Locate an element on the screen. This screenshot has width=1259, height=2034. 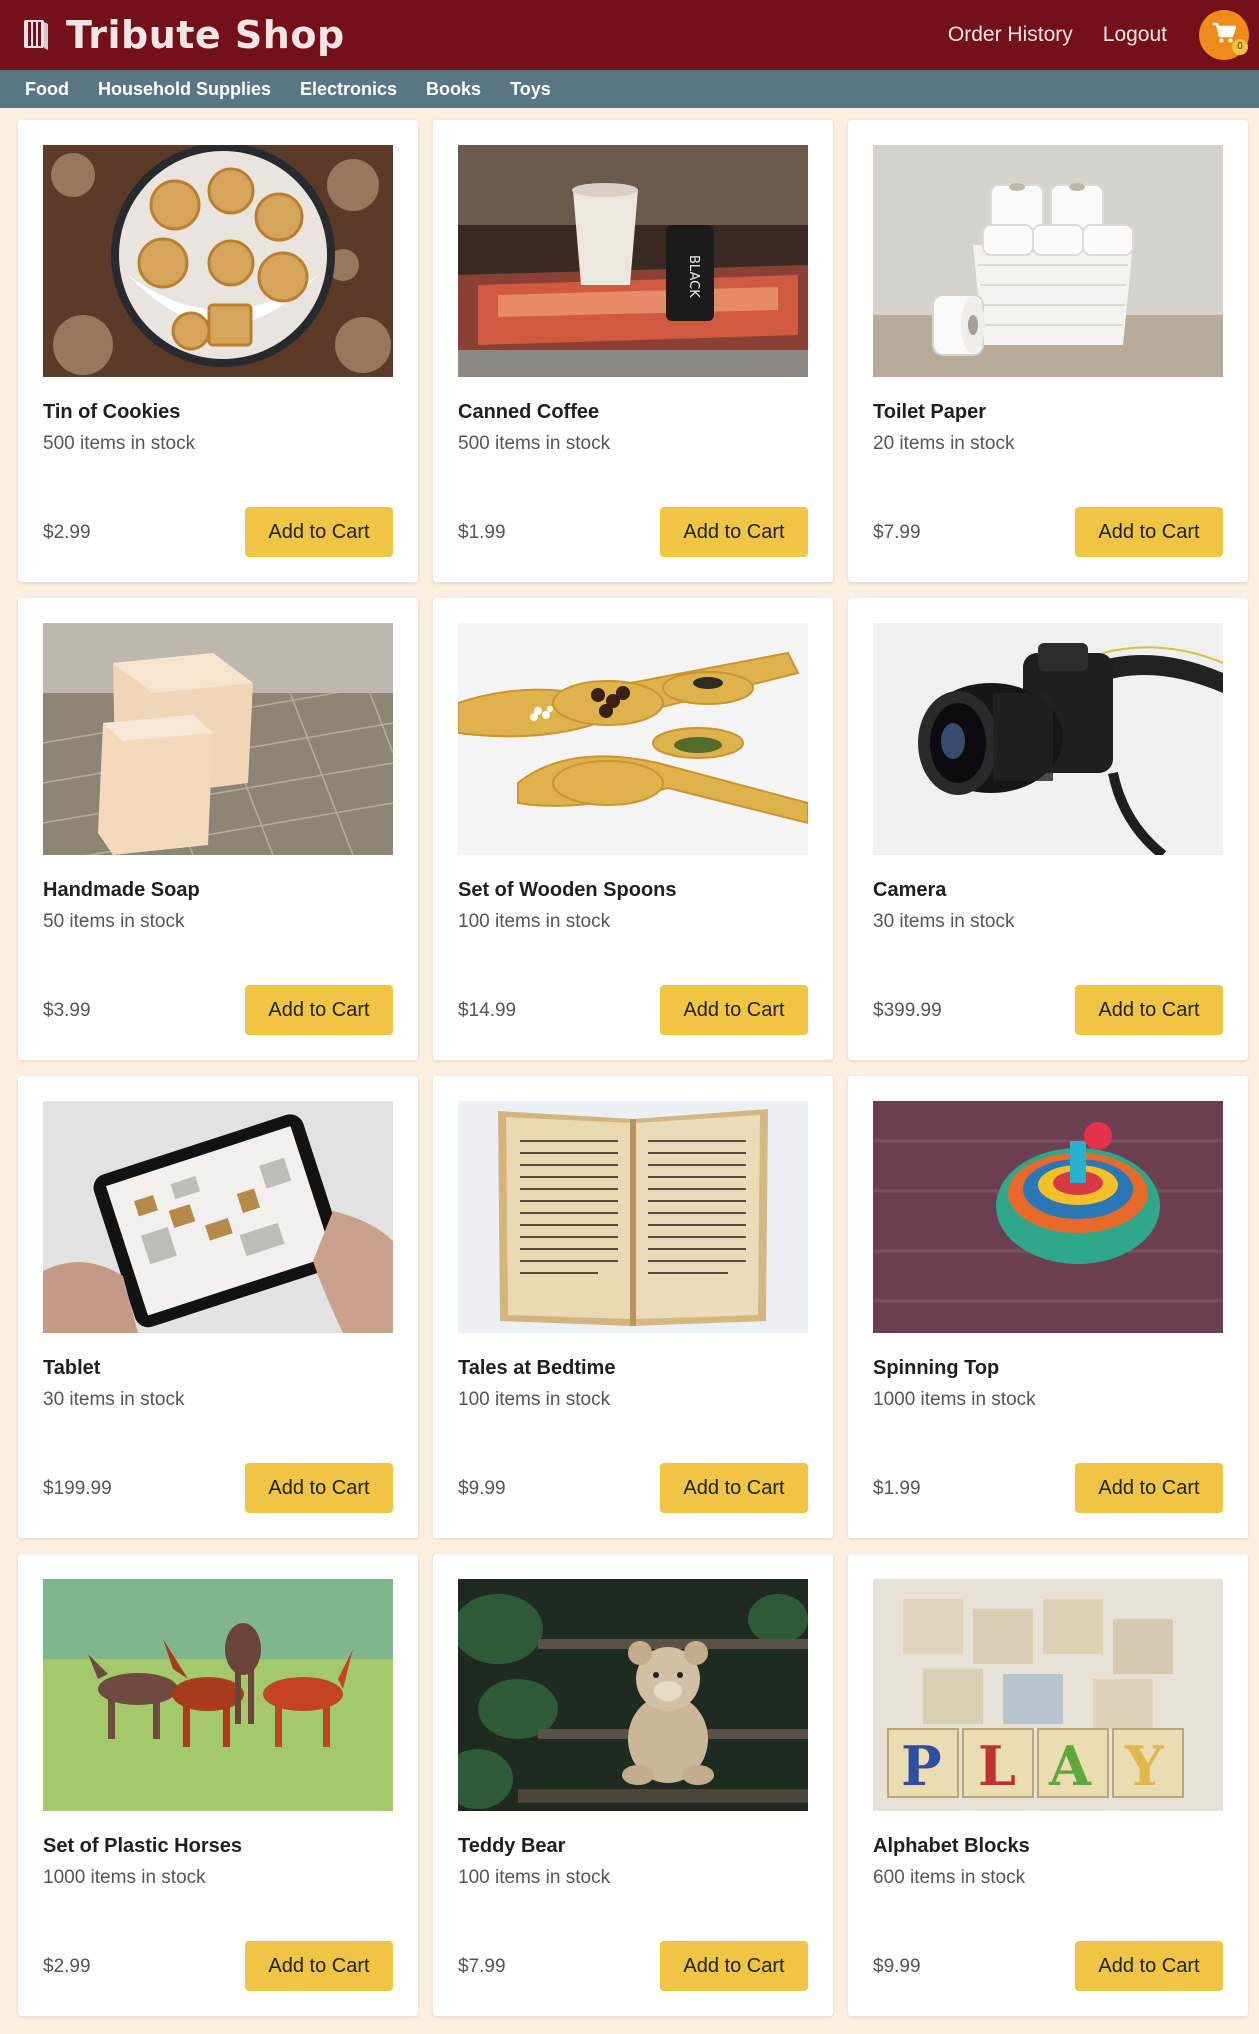
logout-link: Logout is located at coordinates (1135, 35).